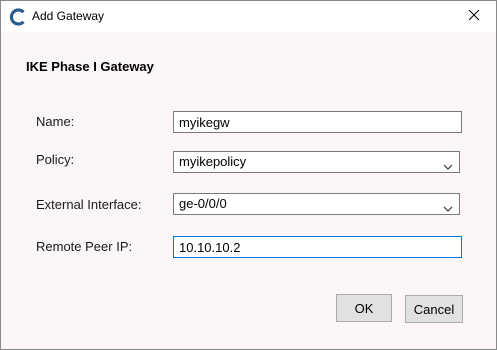 The image size is (497, 350). I want to click on section-title: IKE Phase I Gateway, so click(90, 66).